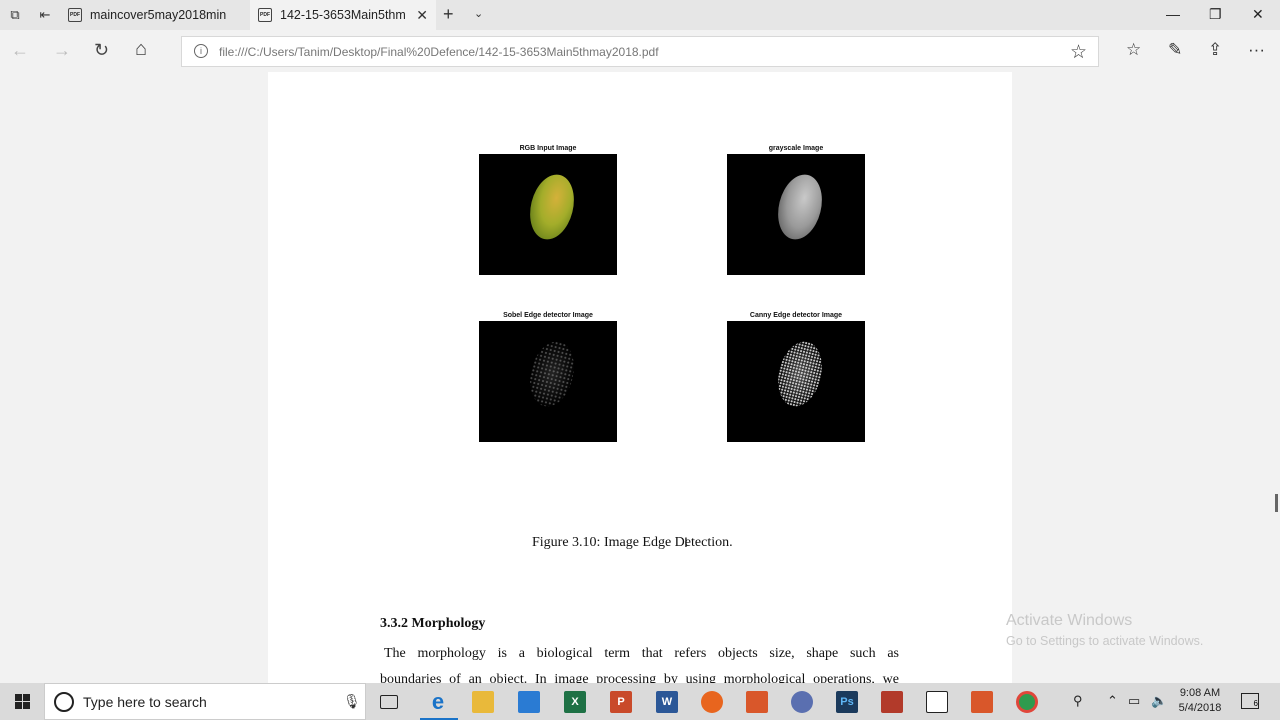 The image size is (1280, 720). I want to click on home-icon: ⌂, so click(141, 49).